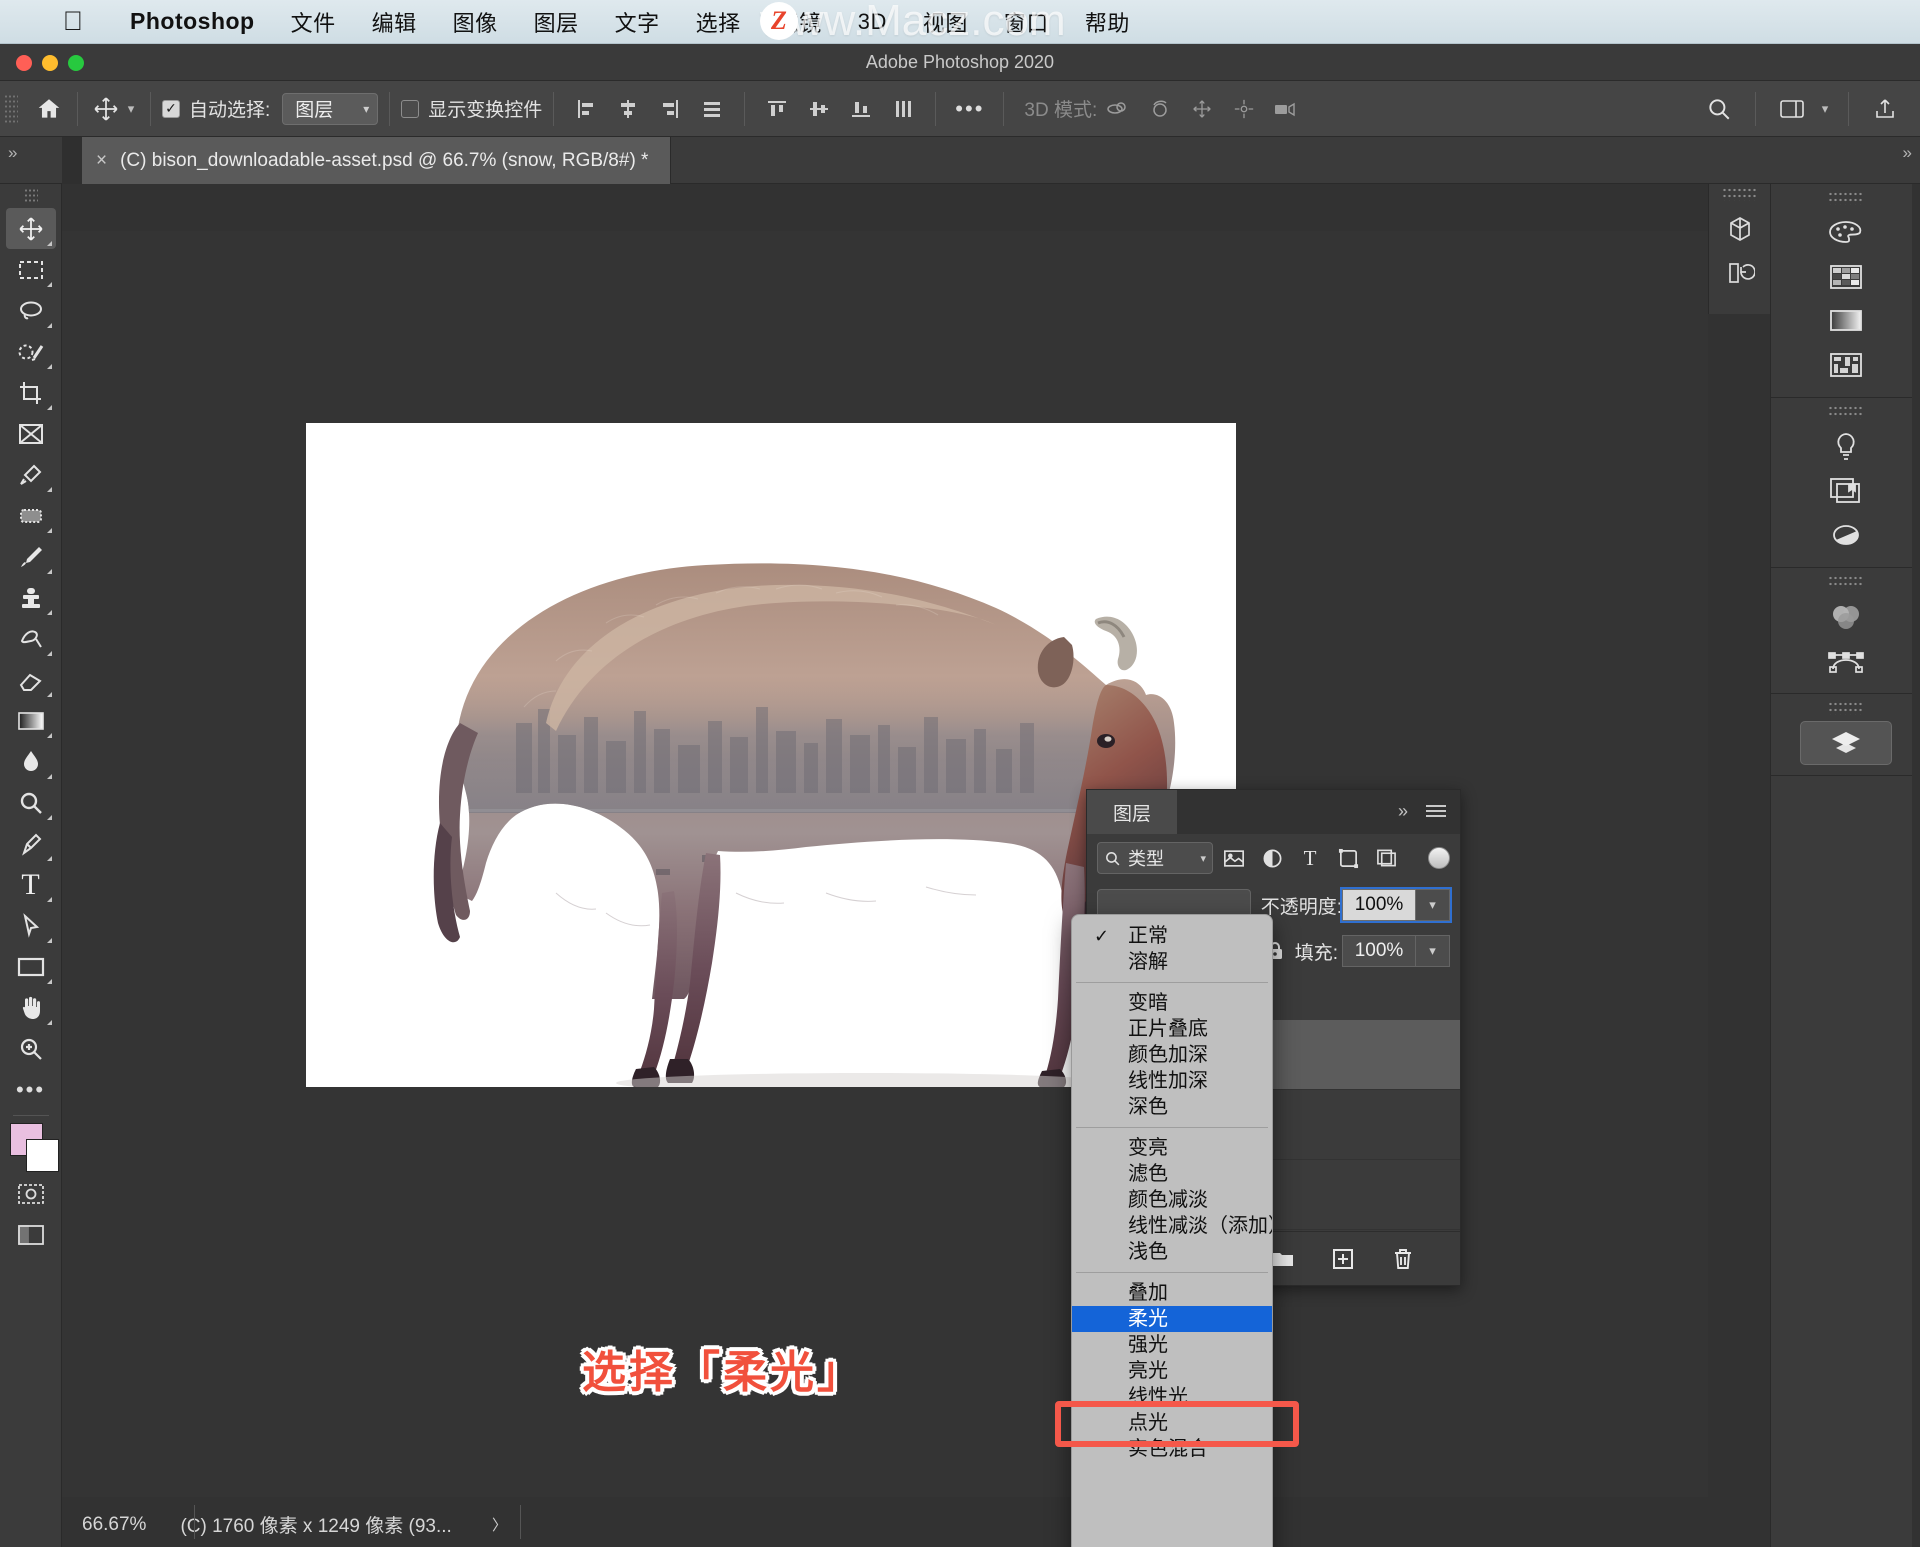 The width and height of the screenshot is (1920, 1547). I want to click on menu-item-lighter-color: 浅色, so click(1172, 1252).